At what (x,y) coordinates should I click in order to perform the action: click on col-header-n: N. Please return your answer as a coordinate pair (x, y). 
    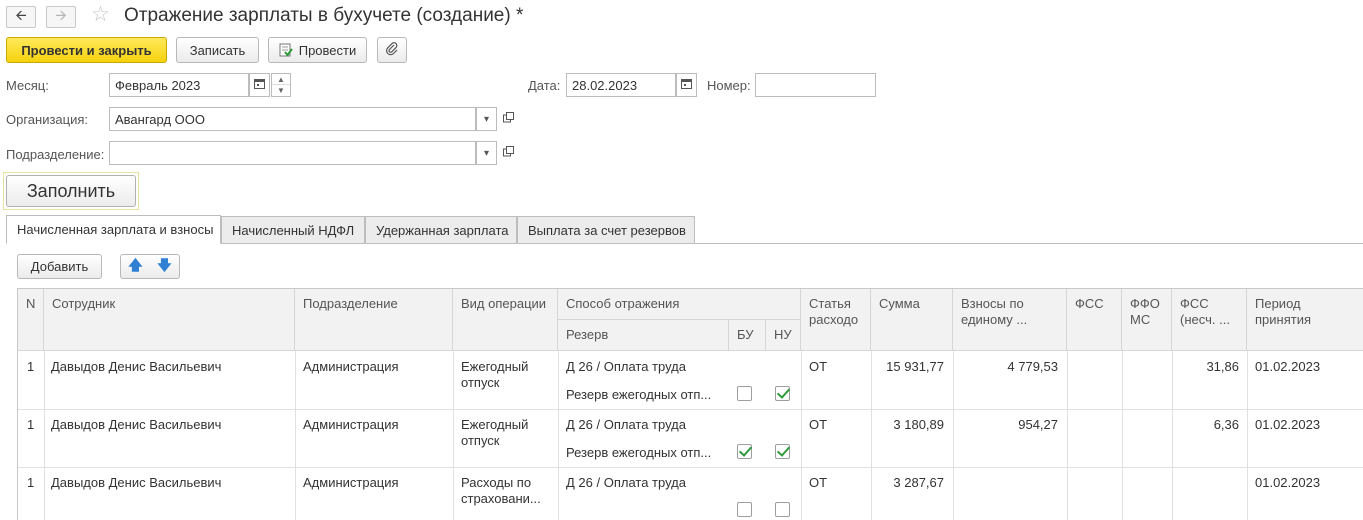
    Looking at the image, I should click on (31, 320).